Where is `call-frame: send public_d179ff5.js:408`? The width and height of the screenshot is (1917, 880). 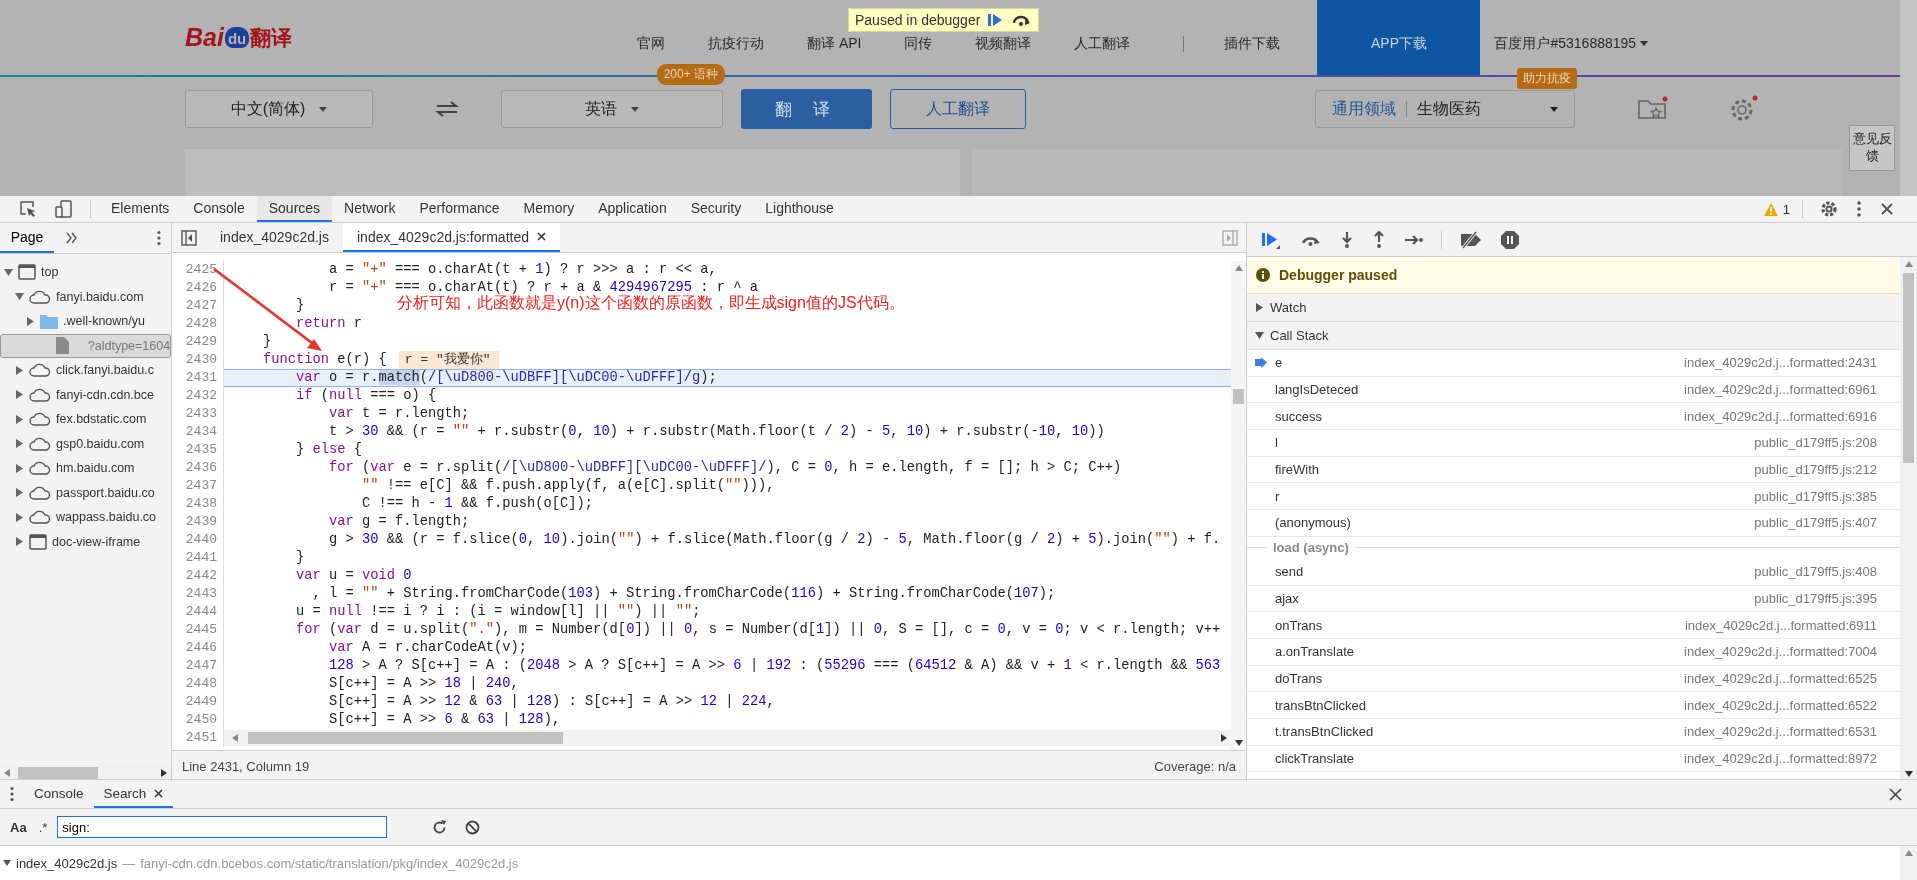 call-frame: send public_d179ff5.js:408 is located at coordinates (1573, 572).